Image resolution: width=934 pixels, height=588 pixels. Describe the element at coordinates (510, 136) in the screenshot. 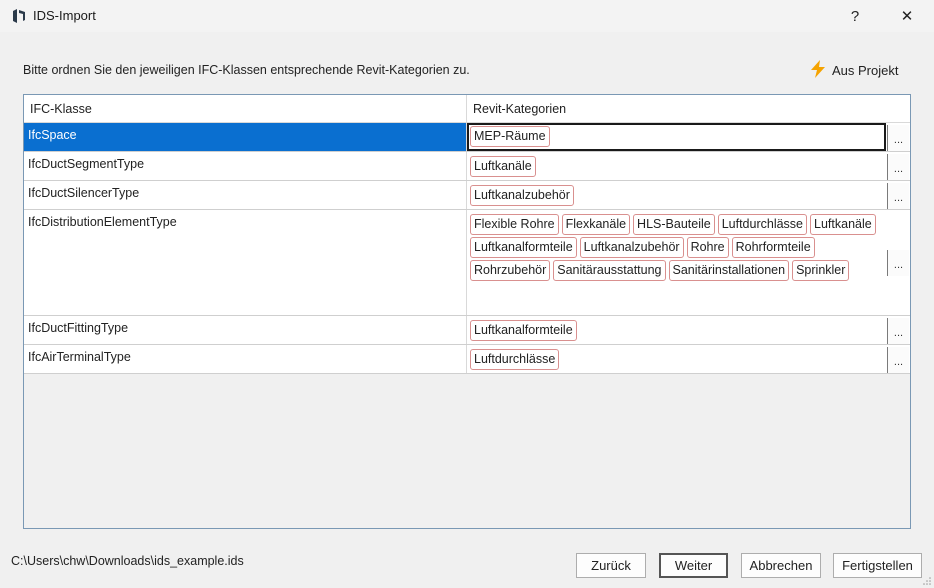

I see `category-tag: MEP-Räume` at that location.